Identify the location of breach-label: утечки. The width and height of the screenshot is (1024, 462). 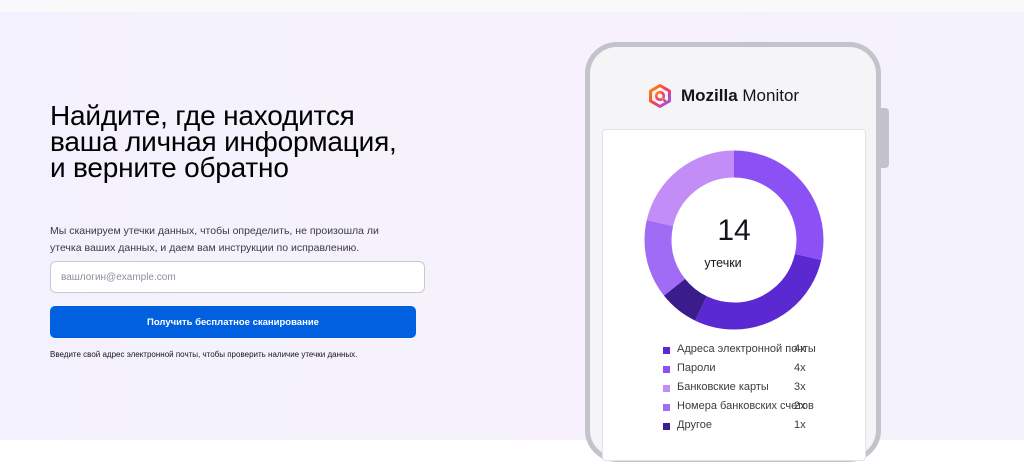
(723, 263).